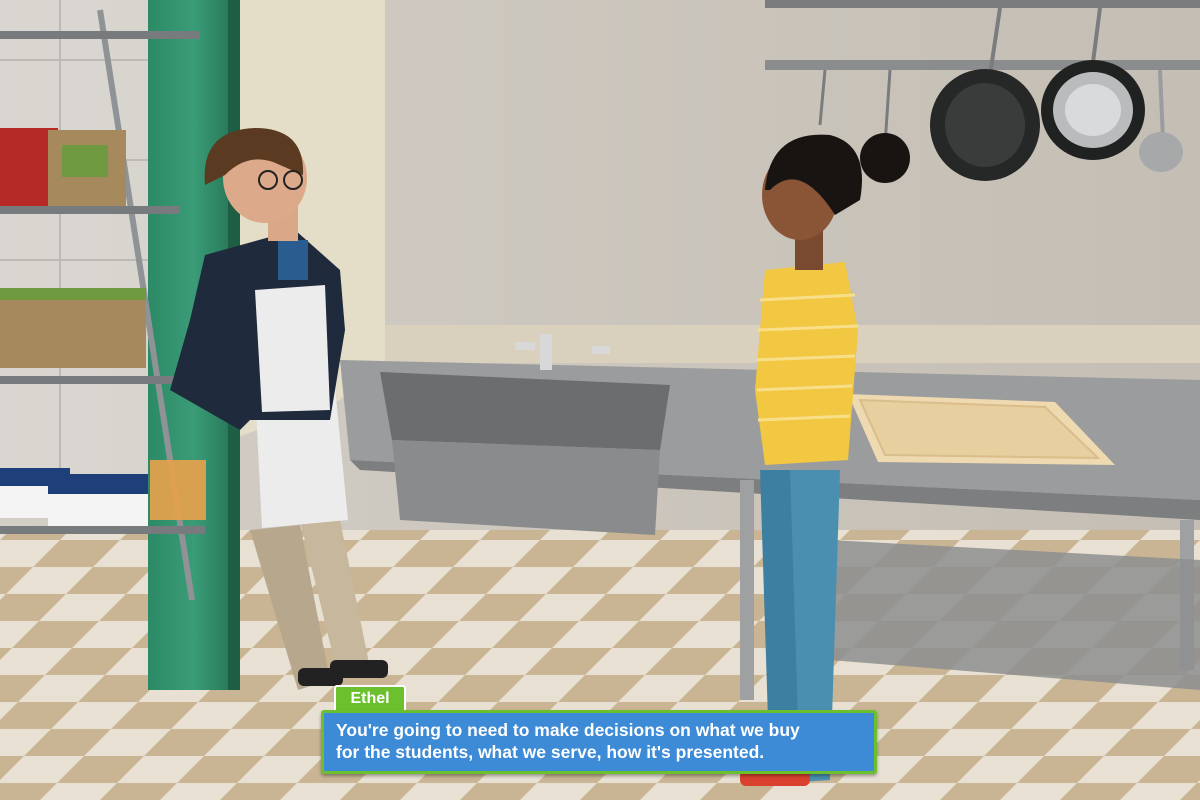  What do you see at coordinates (546, 352) in the screenshot?
I see `faucet` at bounding box center [546, 352].